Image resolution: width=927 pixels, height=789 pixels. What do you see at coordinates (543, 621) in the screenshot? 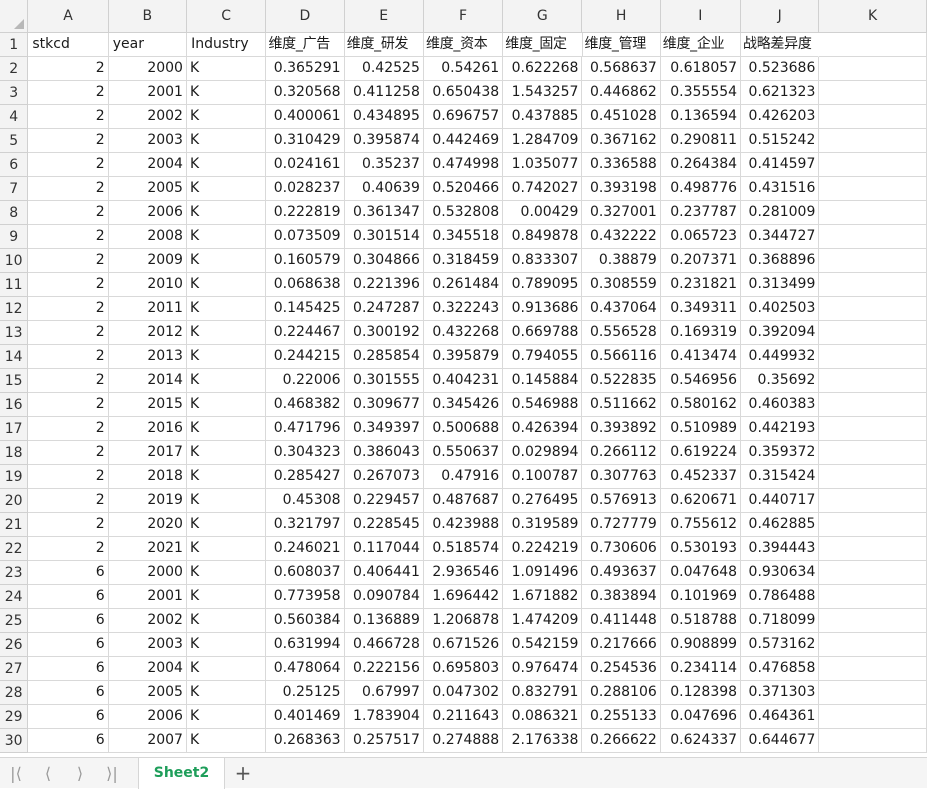
I see `cell-g: 1.474209` at bounding box center [543, 621].